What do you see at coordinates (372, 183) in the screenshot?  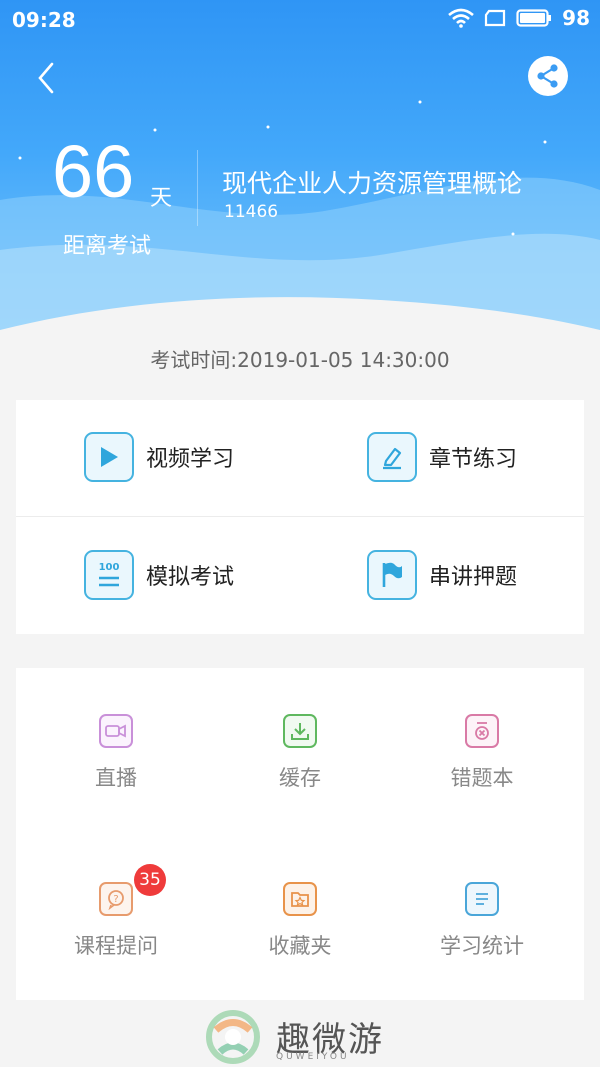 I see `course-title: 现代企业人力资源管理概论` at bounding box center [372, 183].